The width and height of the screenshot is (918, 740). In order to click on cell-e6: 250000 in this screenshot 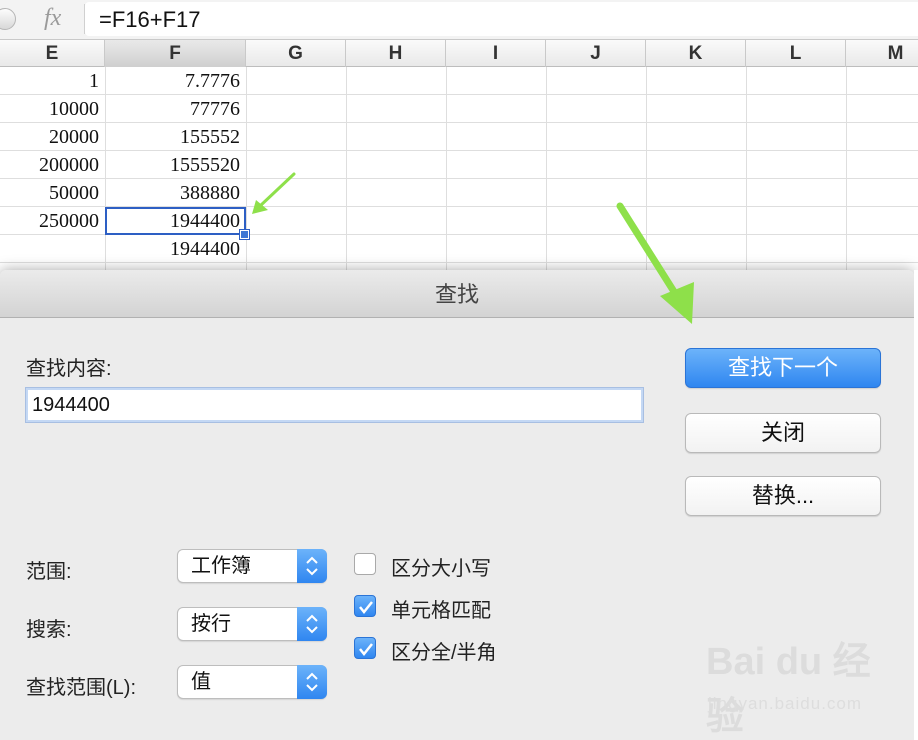, I will do `click(52, 221)`.